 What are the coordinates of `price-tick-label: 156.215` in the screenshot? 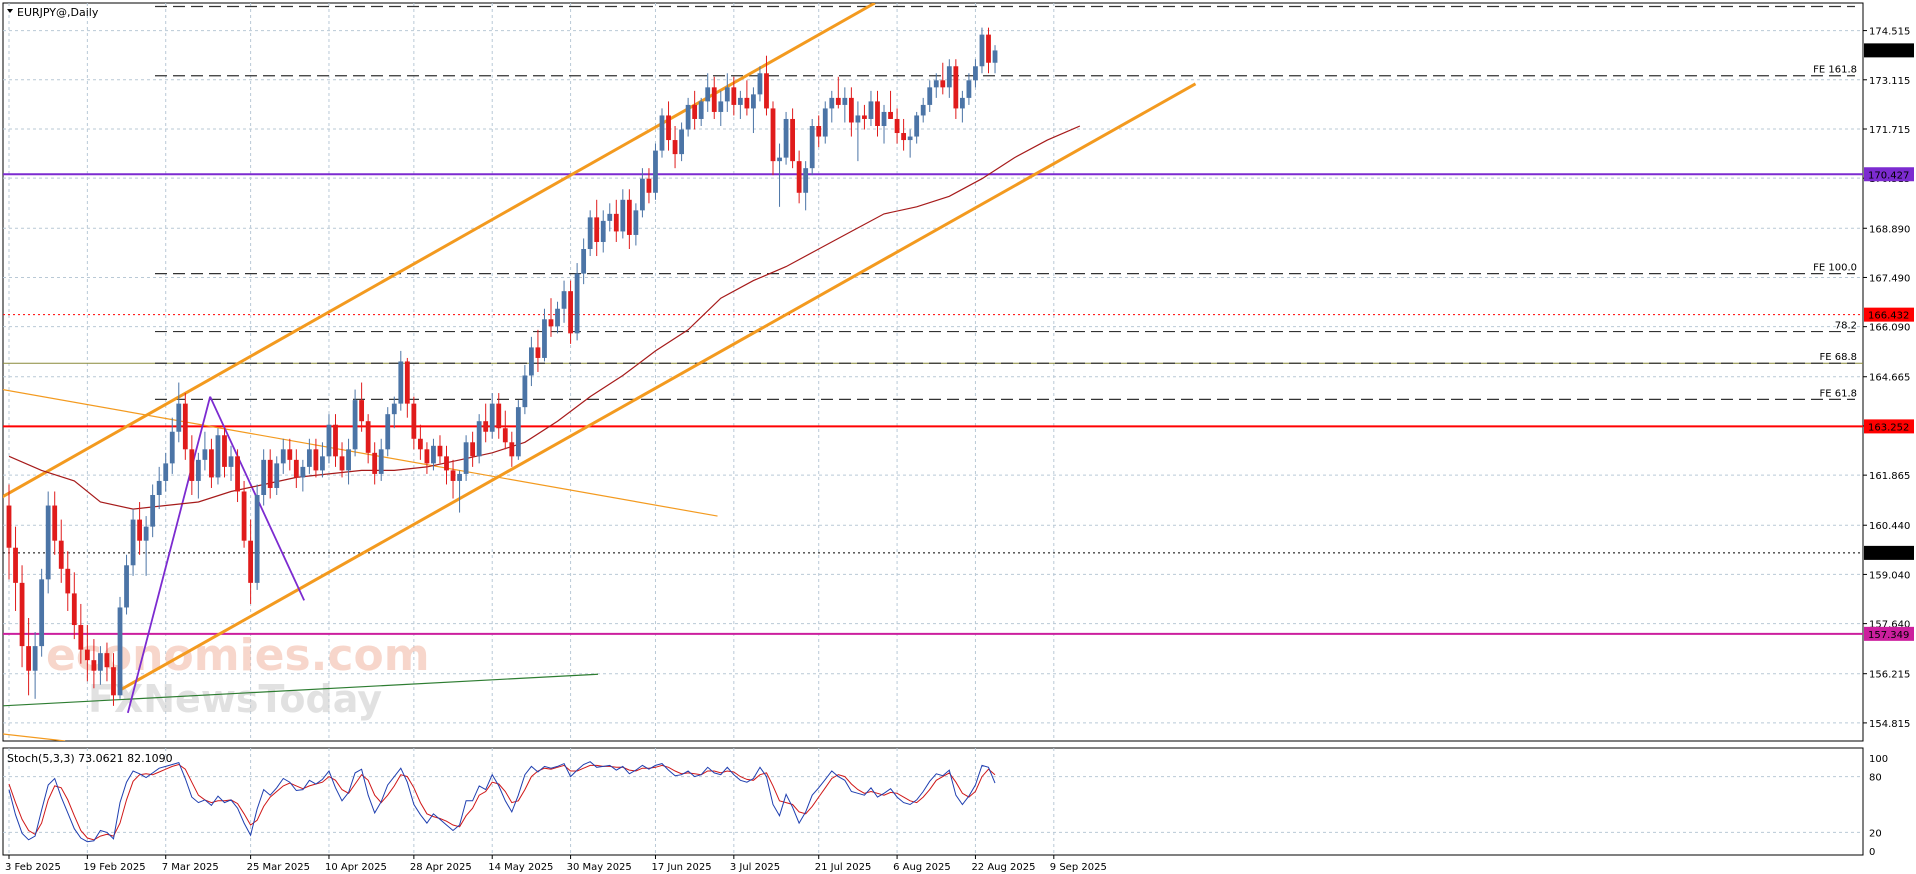 It's located at (1889, 675).